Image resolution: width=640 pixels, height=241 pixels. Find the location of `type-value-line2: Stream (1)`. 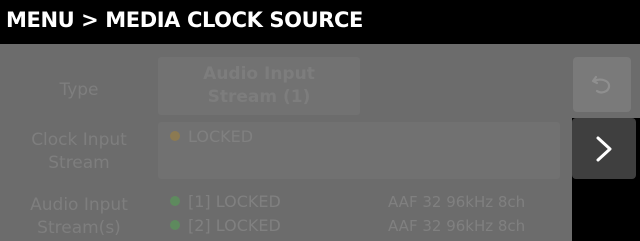

type-value-line2: Stream (1) is located at coordinates (259, 97).